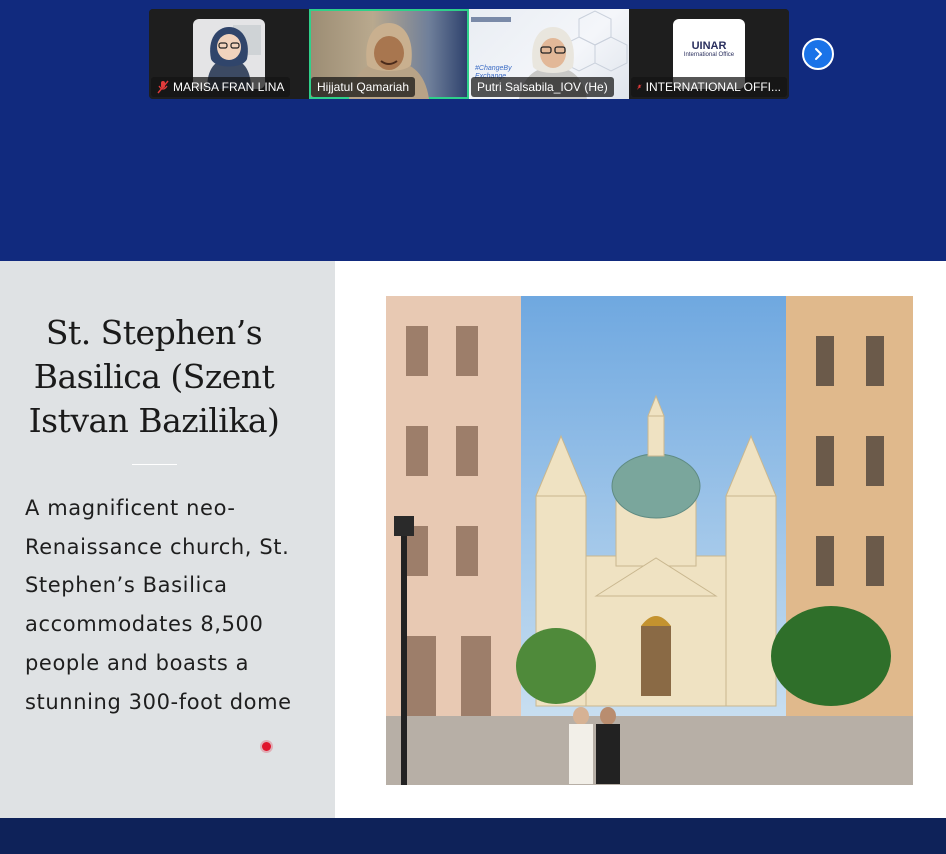 Image resolution: width=946 pixels, height=854 pixels. What do you see at coordinates (229, 54) in the screenshot?
I see `participant-tile: MARISA FRAN LINA` at bounding box center [229, 54].